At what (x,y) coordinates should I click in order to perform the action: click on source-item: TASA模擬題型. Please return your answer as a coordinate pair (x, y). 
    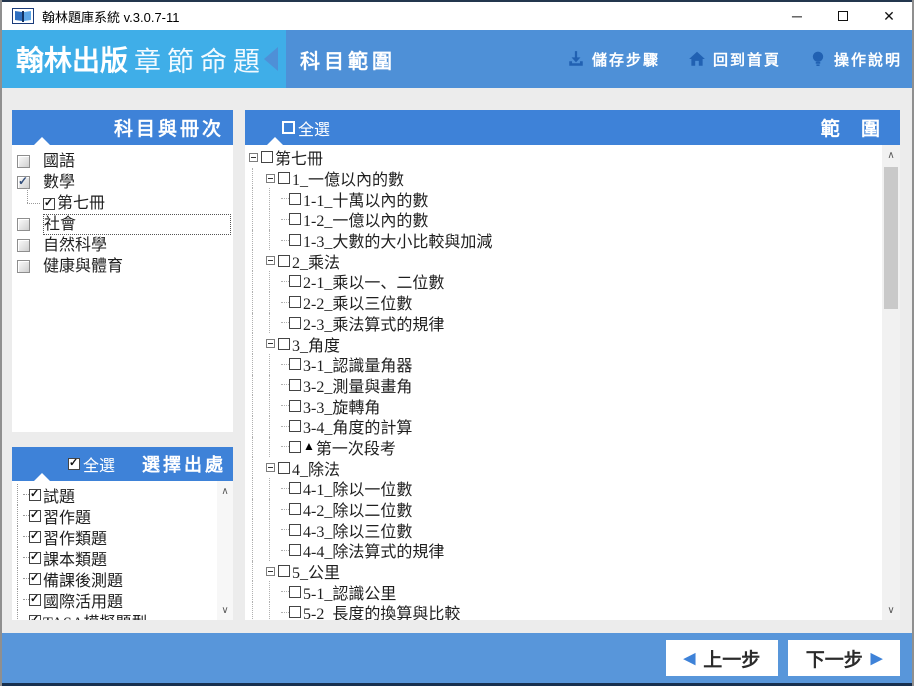
    Looking at the image, I should click on (114, 615).